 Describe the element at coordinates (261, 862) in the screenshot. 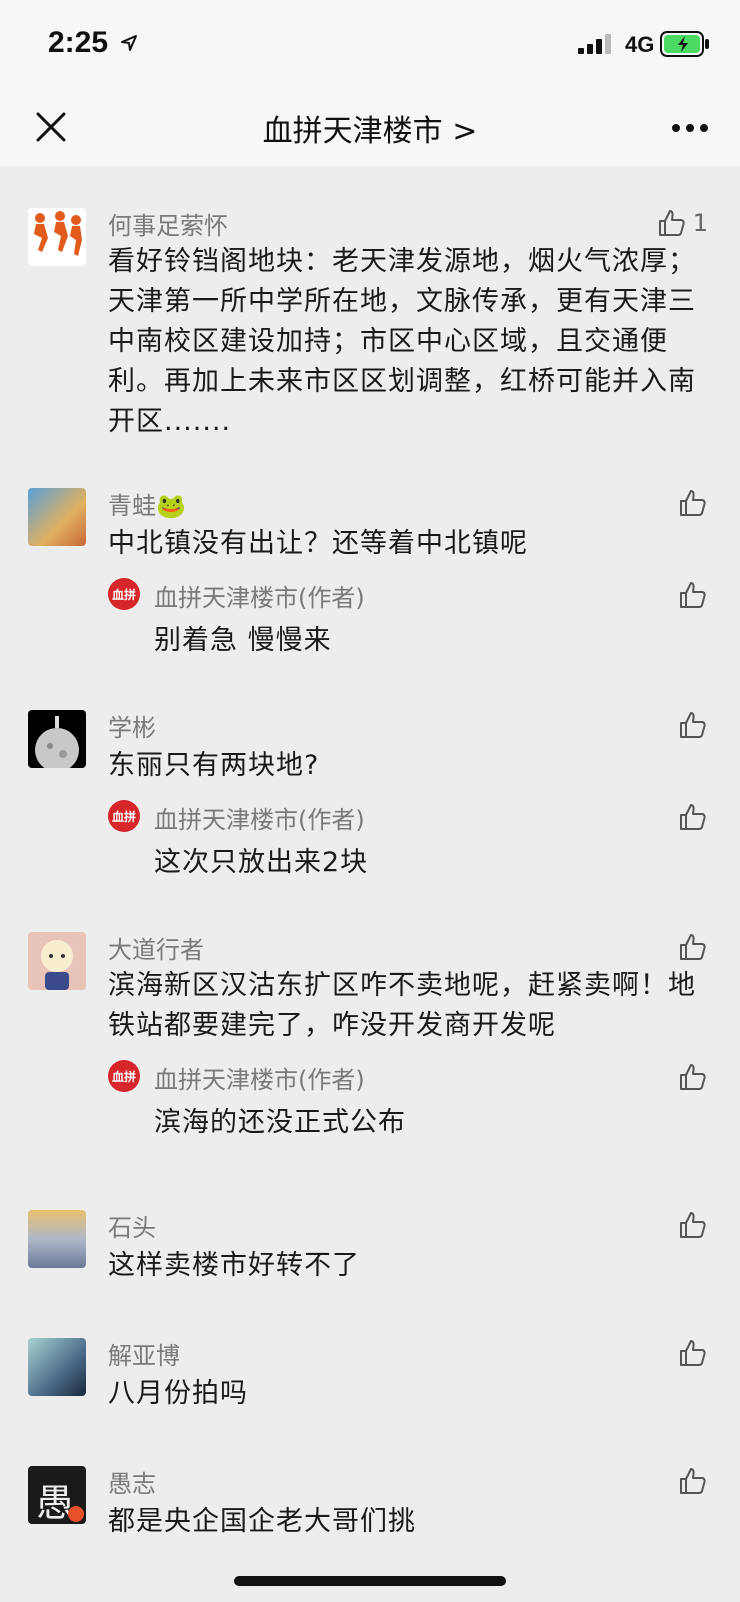

I see `reply-text: 这次只放出来2块` at that location.